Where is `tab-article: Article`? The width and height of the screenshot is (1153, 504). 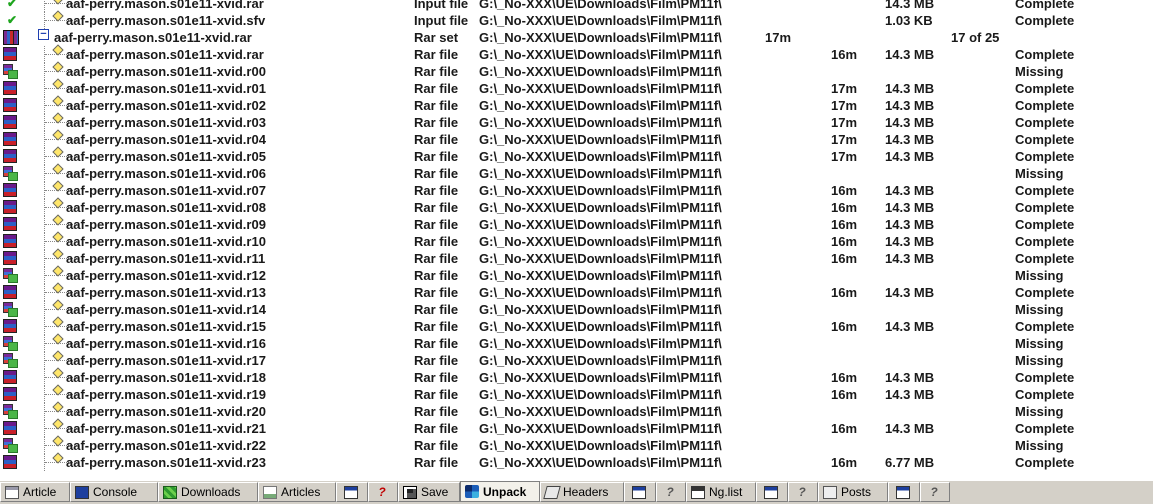 tab-article: Article is located at coordinates (35, 492).